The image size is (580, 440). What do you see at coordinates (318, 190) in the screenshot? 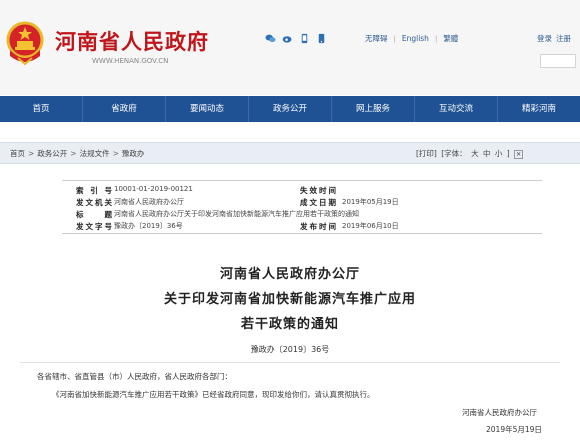
I see `expiry-label: 失效时间` at bounding box center [318, 190].